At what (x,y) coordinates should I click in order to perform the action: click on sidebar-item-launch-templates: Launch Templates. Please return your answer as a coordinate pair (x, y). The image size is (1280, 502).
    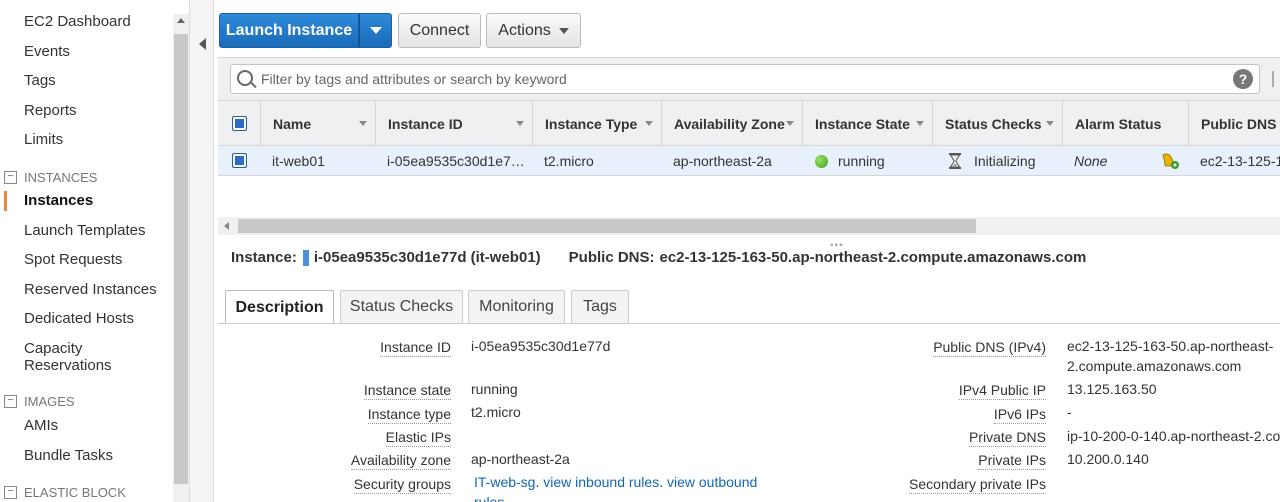
    Looking at the image, I should click on (84, 230).